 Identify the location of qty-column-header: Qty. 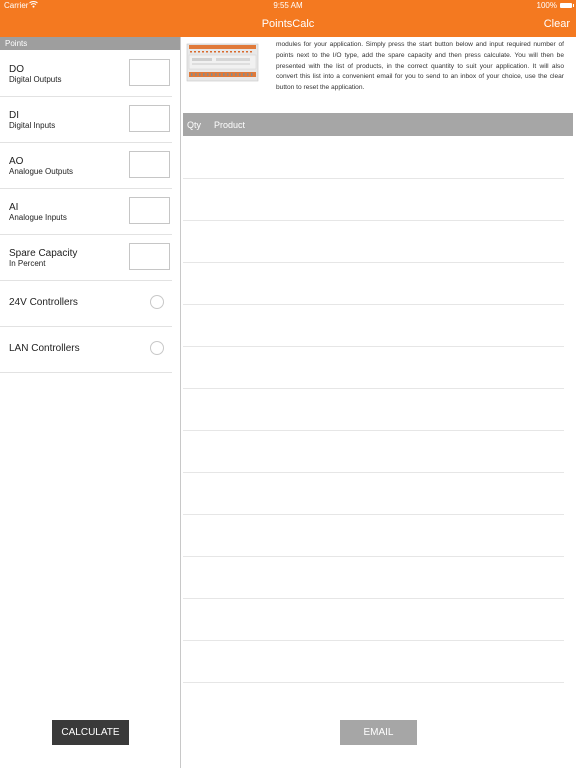
(194, 125).